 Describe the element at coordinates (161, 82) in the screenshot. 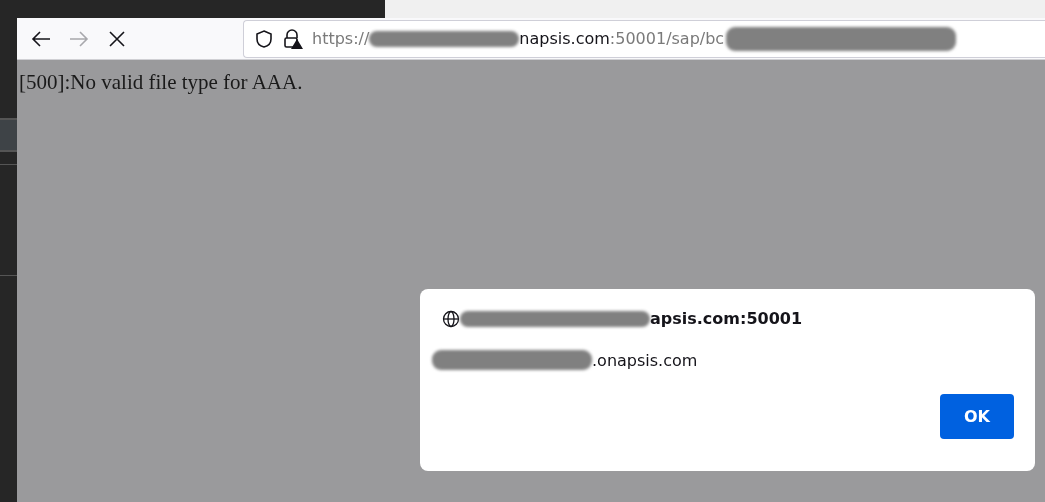

I see `error-message: [500]:No valid file type for AAA.` at that location.